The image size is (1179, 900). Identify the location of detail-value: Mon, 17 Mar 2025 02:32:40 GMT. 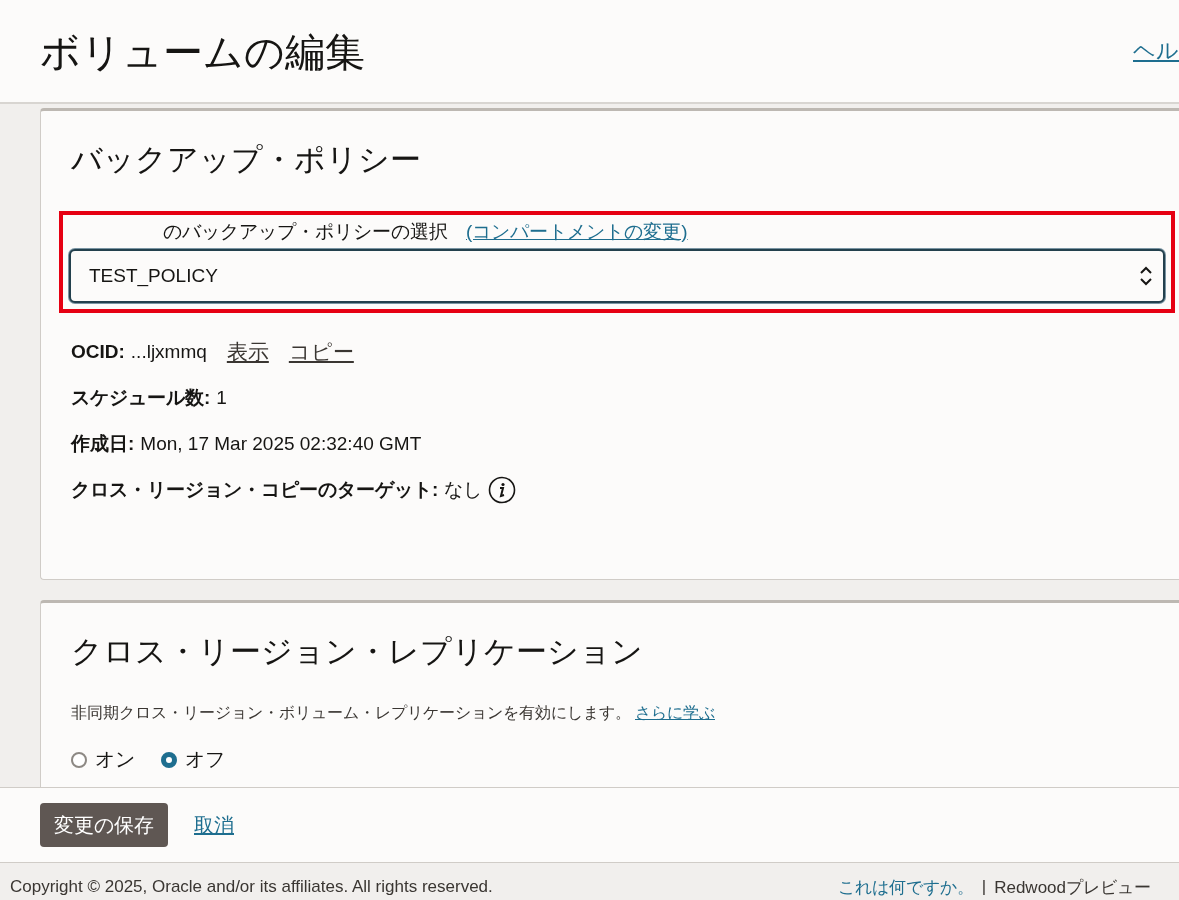
(281, 444).